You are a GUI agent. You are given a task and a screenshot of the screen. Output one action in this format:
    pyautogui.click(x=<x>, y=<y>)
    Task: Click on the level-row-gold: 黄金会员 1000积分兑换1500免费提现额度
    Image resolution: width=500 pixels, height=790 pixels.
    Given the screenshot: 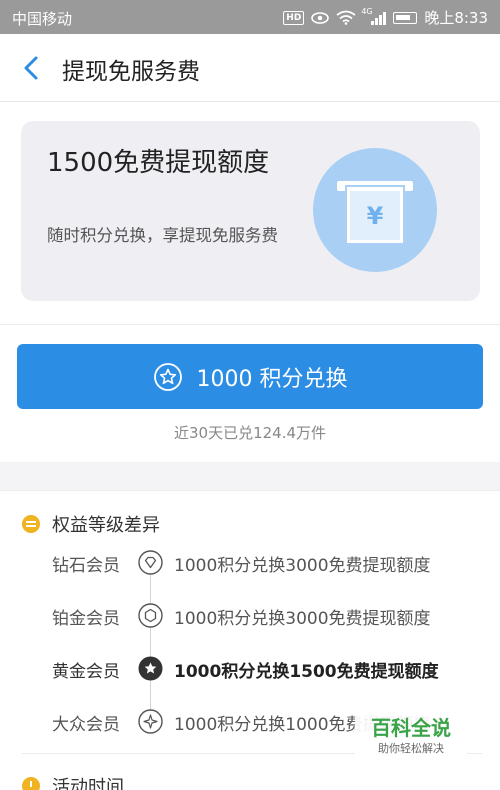 What is the action you would take?
    pyautogui.click(x=250, y=668)
    